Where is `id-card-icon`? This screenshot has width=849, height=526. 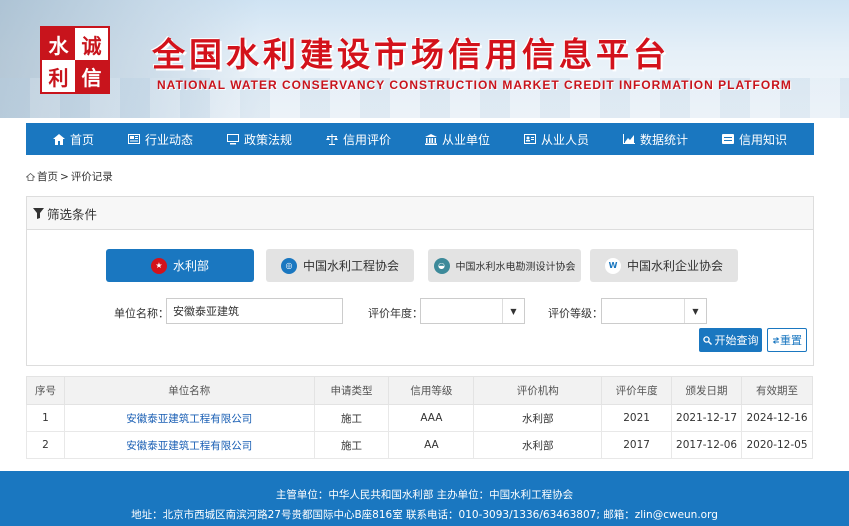 id-card-icon is located at coordinates (529, 139).